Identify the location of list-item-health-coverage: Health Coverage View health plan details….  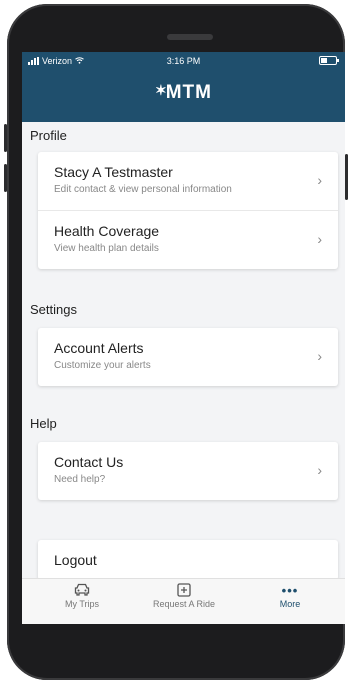
(188, 240).